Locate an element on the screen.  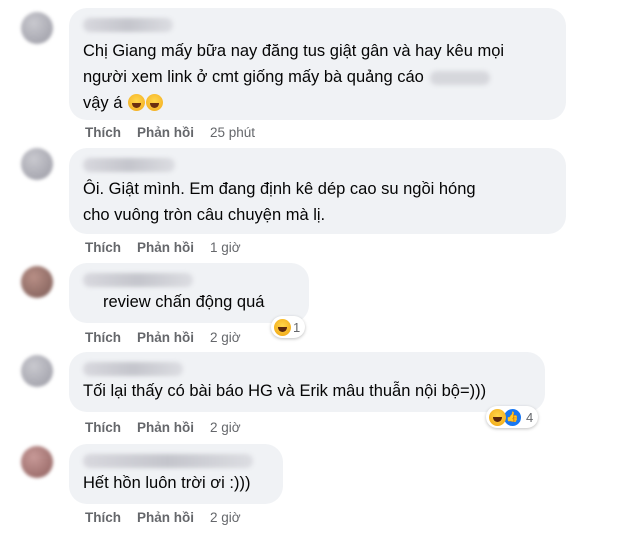
comment-actions: Thích Phản hồi 25 phút is located at coordinates (170, 132).